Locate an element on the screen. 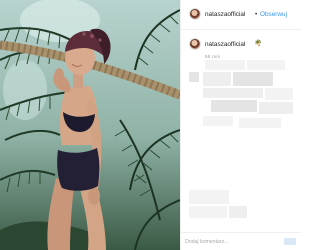  caption-username: nataszaofficial is located at coordinates (225, 44).